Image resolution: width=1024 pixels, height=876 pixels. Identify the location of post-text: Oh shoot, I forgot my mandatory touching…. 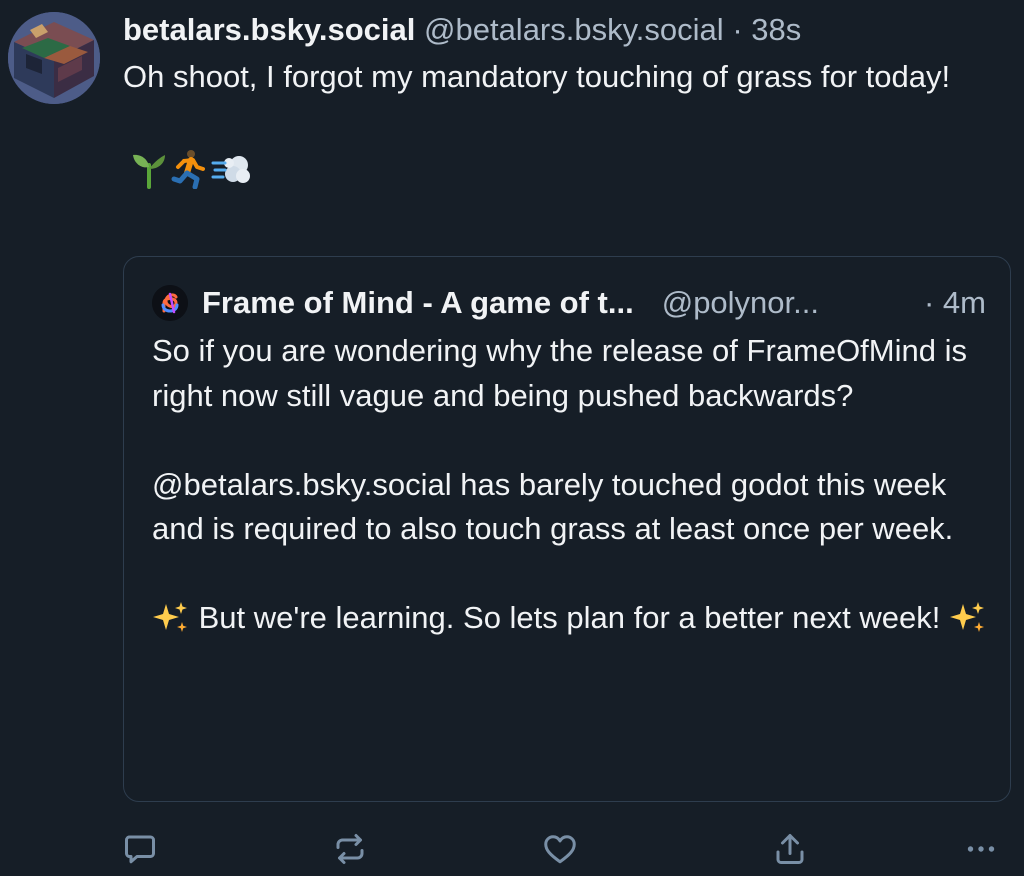
(537, 76).